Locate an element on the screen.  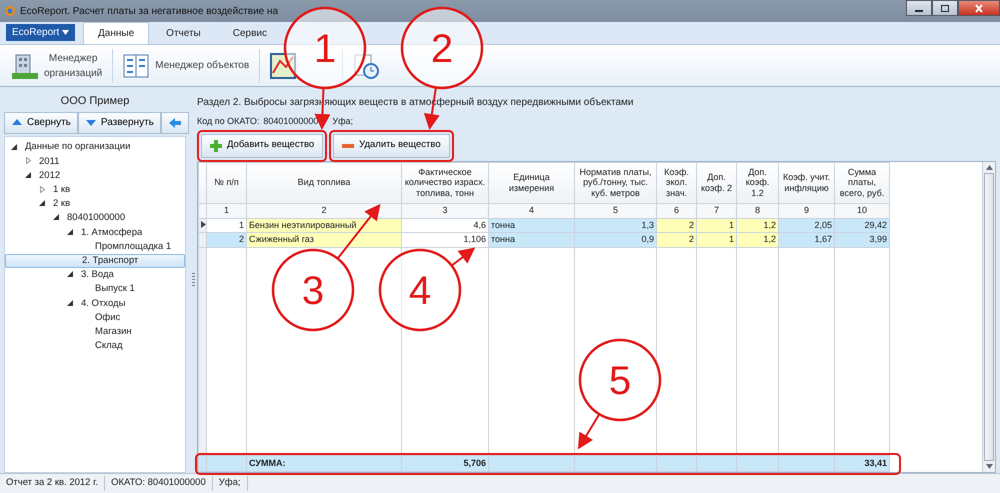
status-text: ОКАТО: 80401000000 is located at coordinates (159, 483).